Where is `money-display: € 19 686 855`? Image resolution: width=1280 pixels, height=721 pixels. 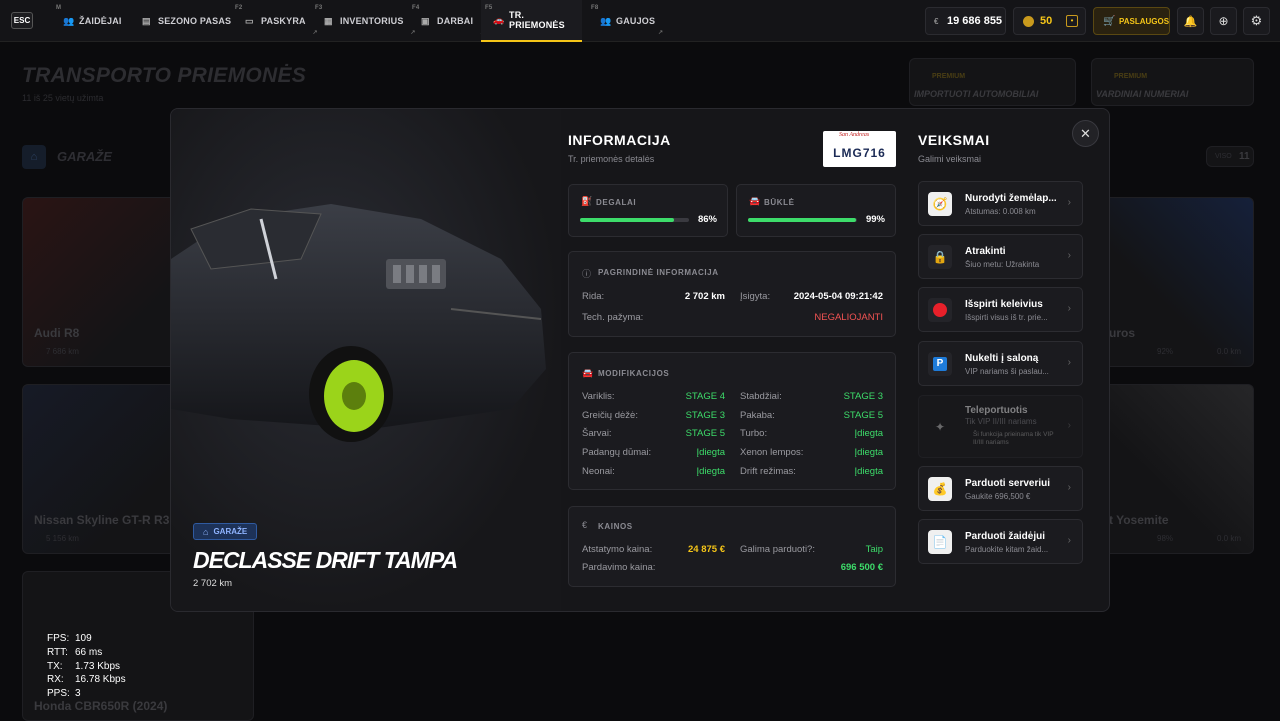
money-display: € 19 686 855 is located at coordinates (965, 21).